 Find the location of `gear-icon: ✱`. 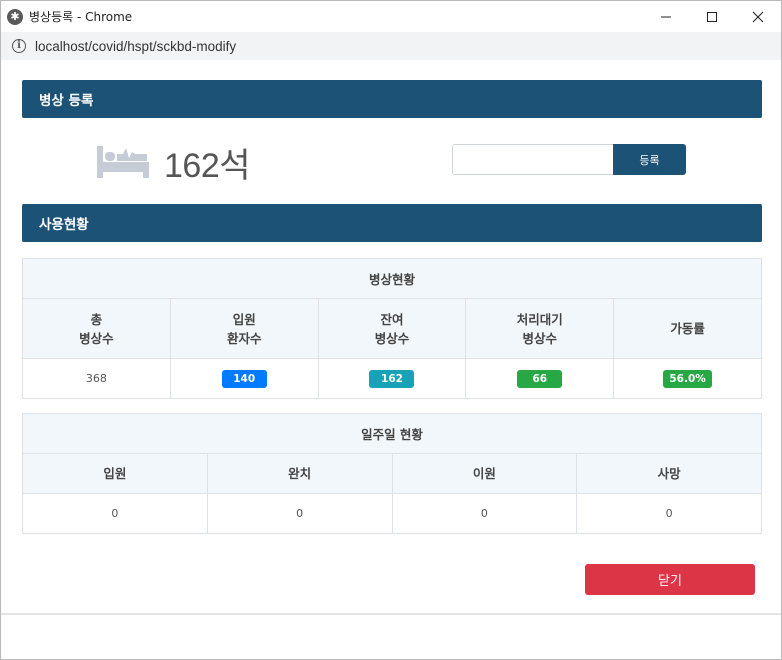

gear-icon: ✱ is located at coordinates (15, 16).